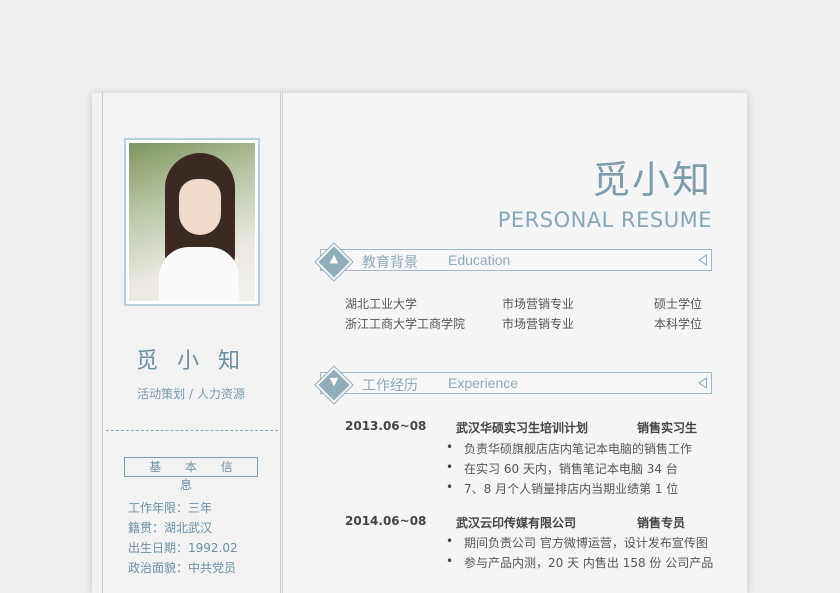  I want to click on job-bullet: 参与产品内测，20 天 内售出 158 份 公司产品, so click(579, 562).